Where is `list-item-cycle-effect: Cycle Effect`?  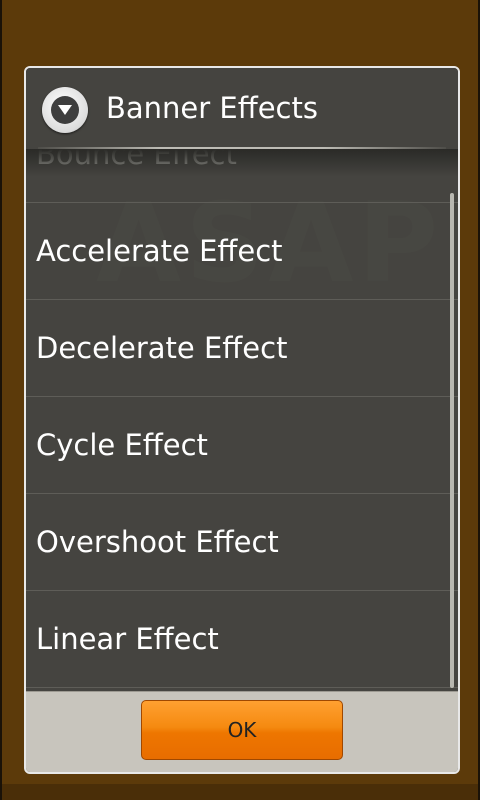 list-item-cycle-effect: Cycle Effect is located at coordinates (242, 445).